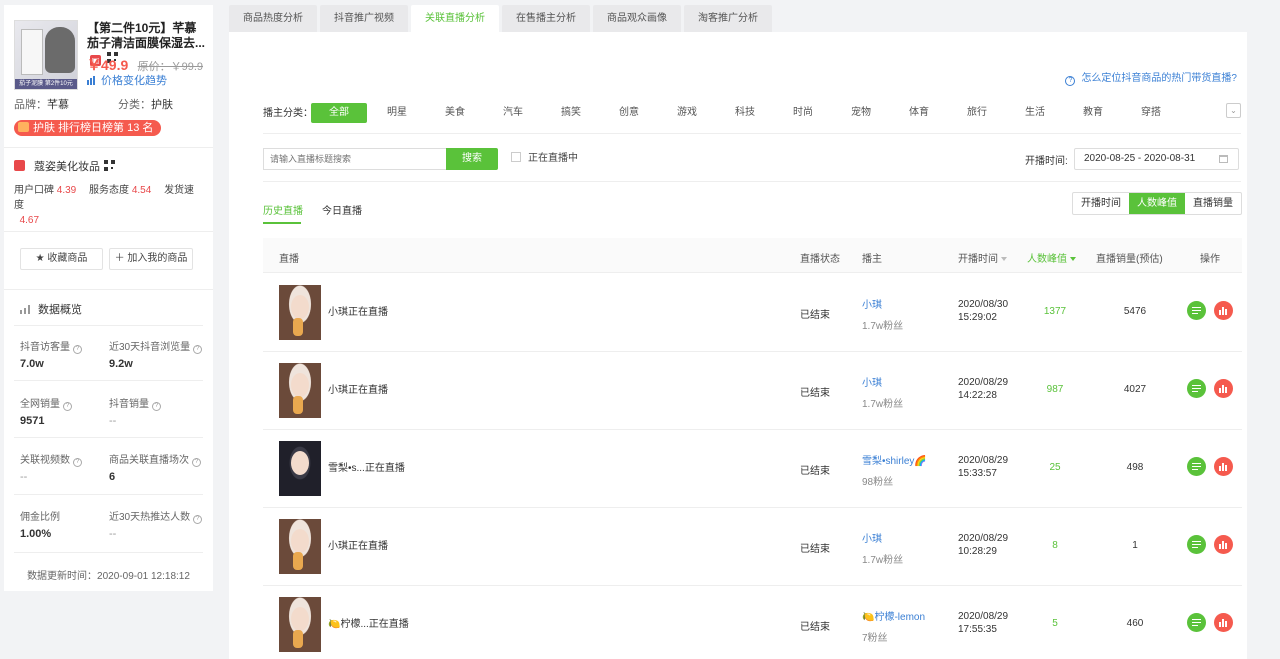 This screenshot has height=659, width=1280. What do you see at coordinates (273, 18) in the screenshot?
I see `tab-heat-analysis: 商品热度分析` at bounding box center [273, 18].